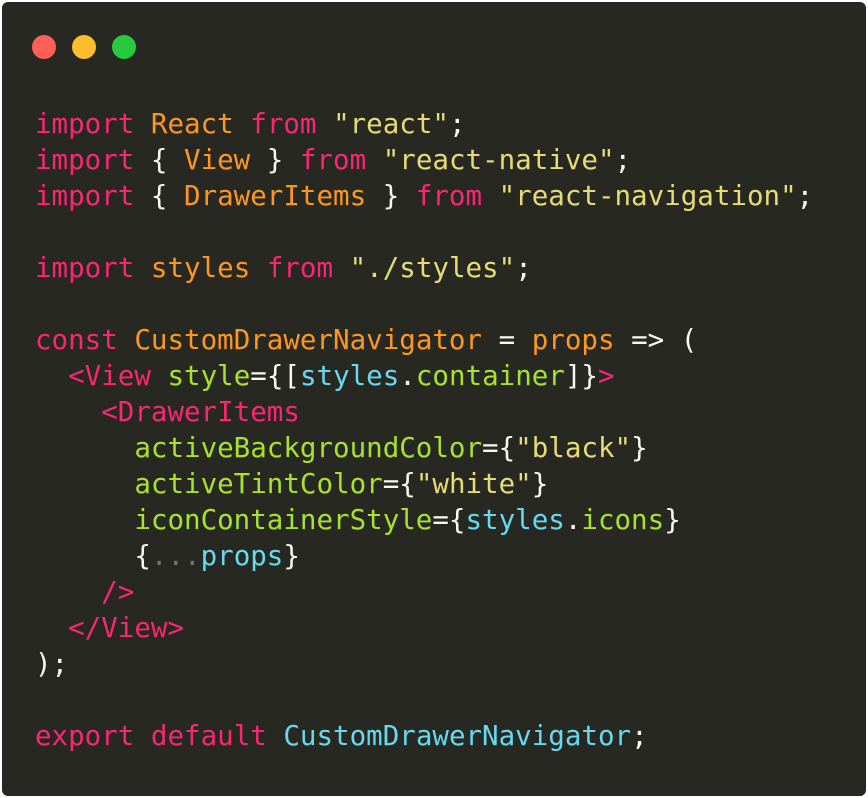  I want to click on code-line: activeTintColor={"white"}, so click(424, 484).